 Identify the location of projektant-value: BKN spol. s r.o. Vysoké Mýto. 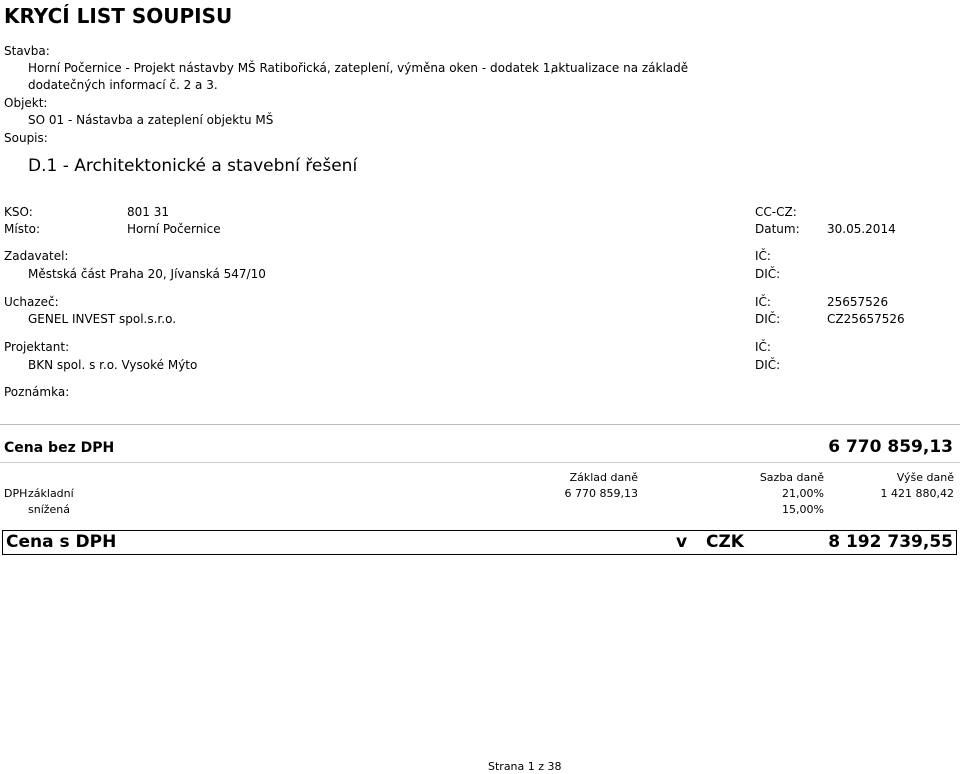
(113, 365).